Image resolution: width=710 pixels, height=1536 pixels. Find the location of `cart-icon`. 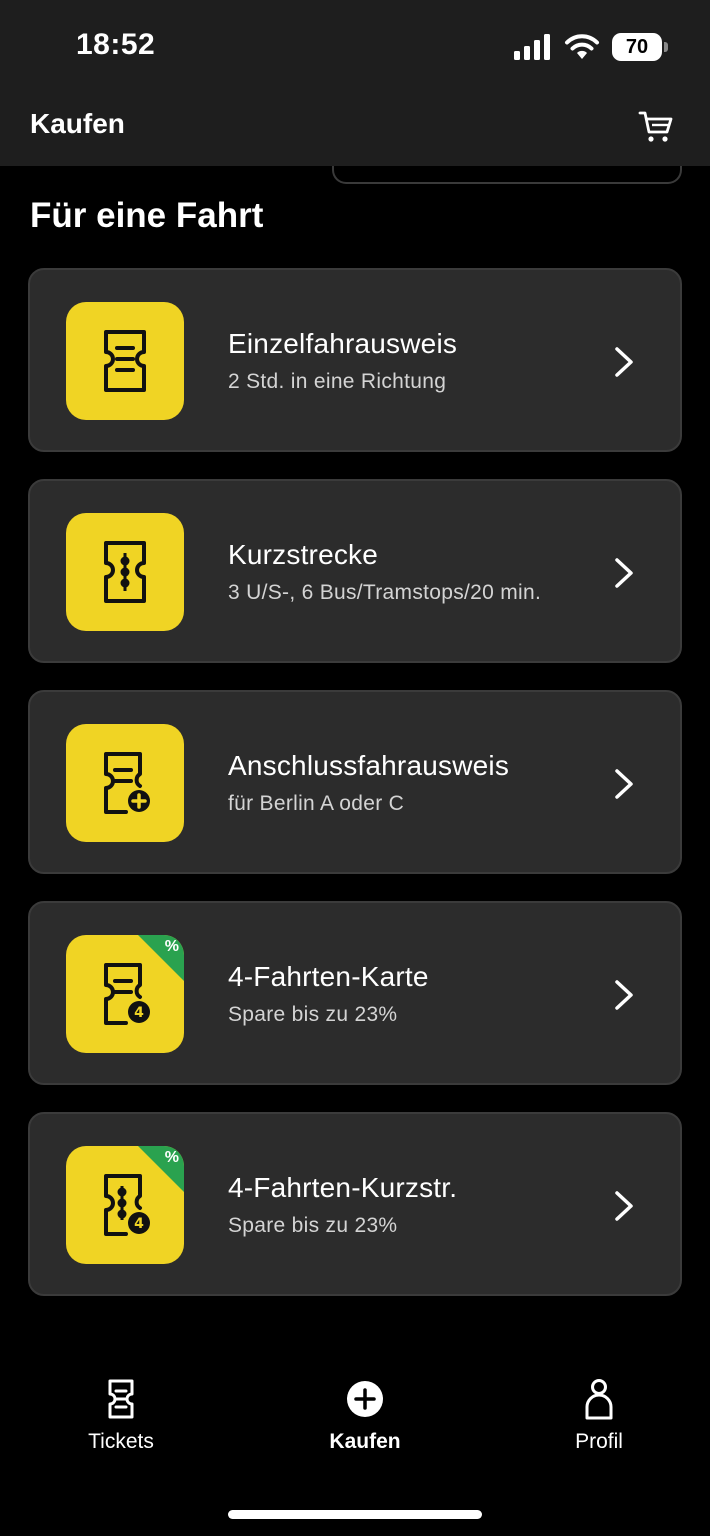

cart-icon is located at coordinates (656, 126).